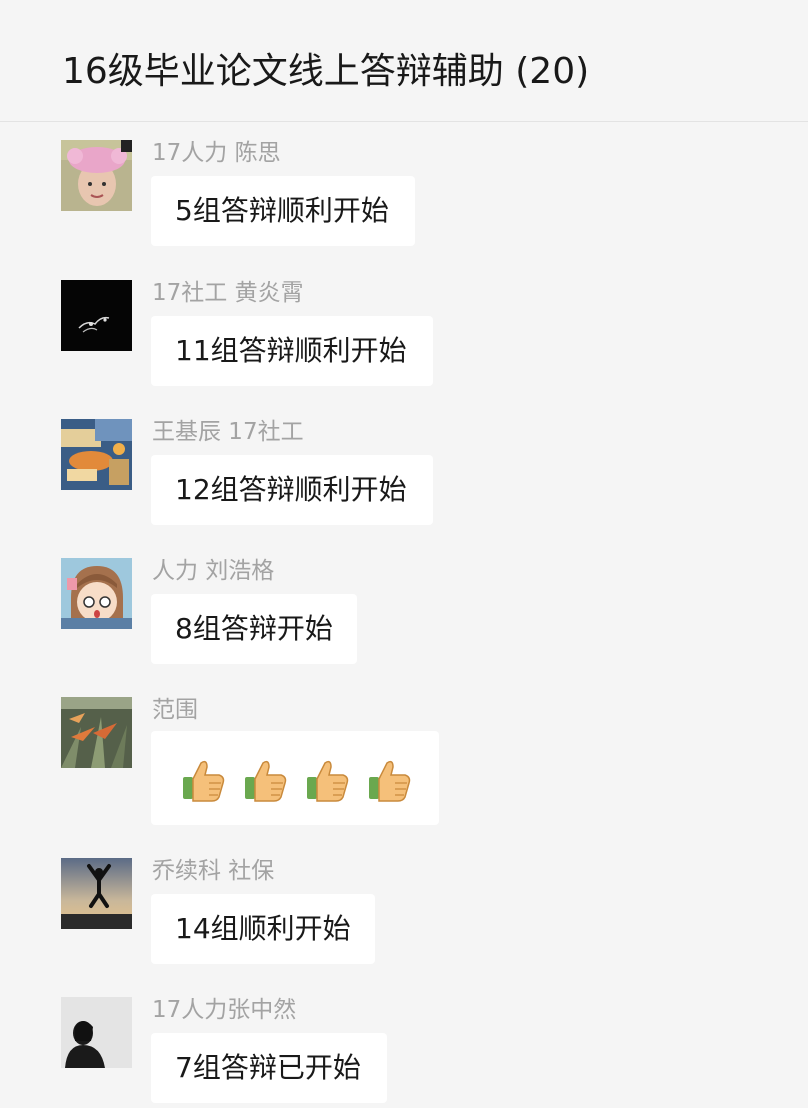 This screenshot has width=808, height=1108. Describe the element at coordinates (96, 315) in the screenshot. I see `dark-drawing-avatar` at that location.